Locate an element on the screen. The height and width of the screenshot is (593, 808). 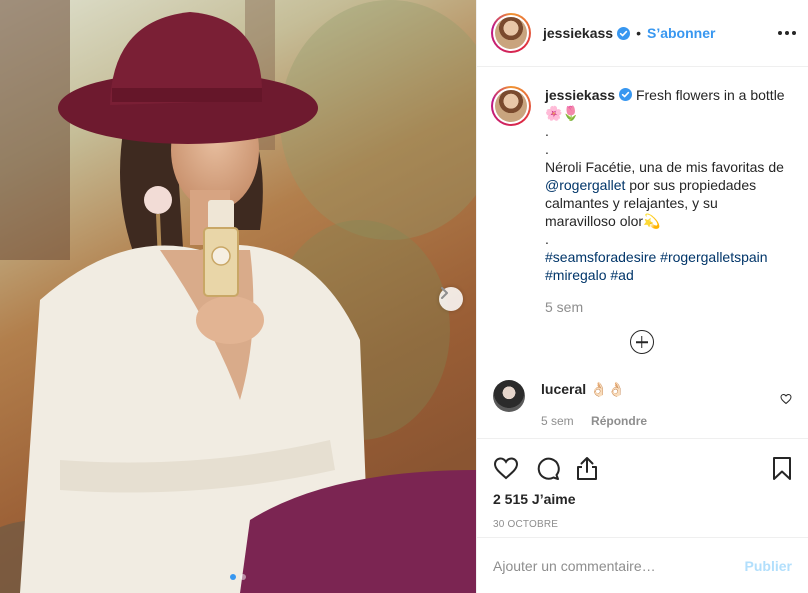
commenter-username: luceral is located at coordinates (563, 389).